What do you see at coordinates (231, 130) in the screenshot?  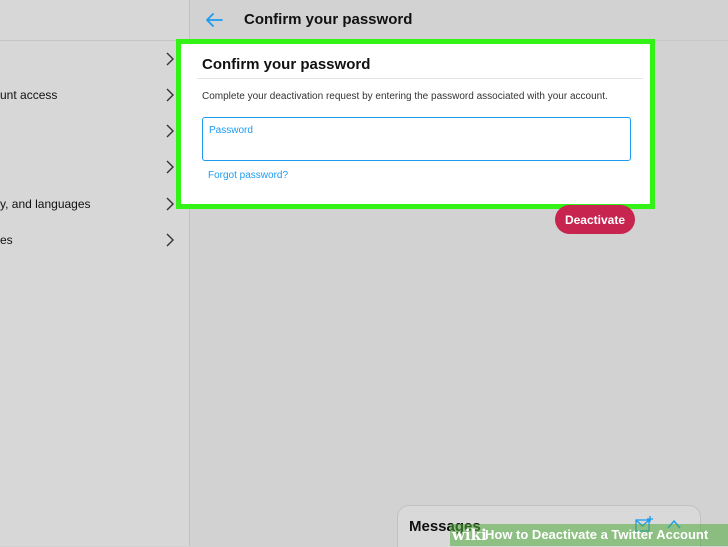 I see `password-label: Password` at bounding box center [231, 130].